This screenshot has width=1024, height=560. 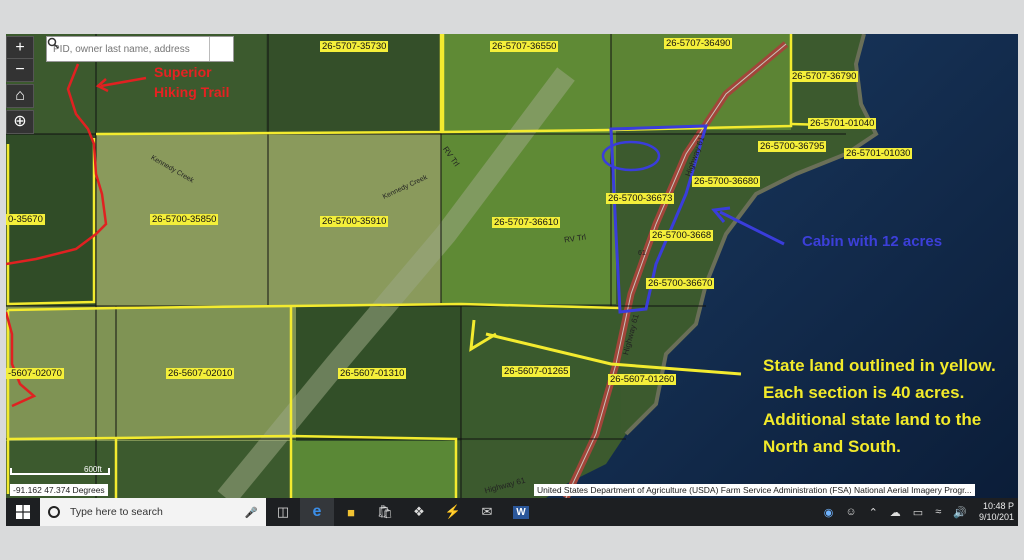 I want to click on parcel-label: -5607-02070, so click(x=35, y=373).